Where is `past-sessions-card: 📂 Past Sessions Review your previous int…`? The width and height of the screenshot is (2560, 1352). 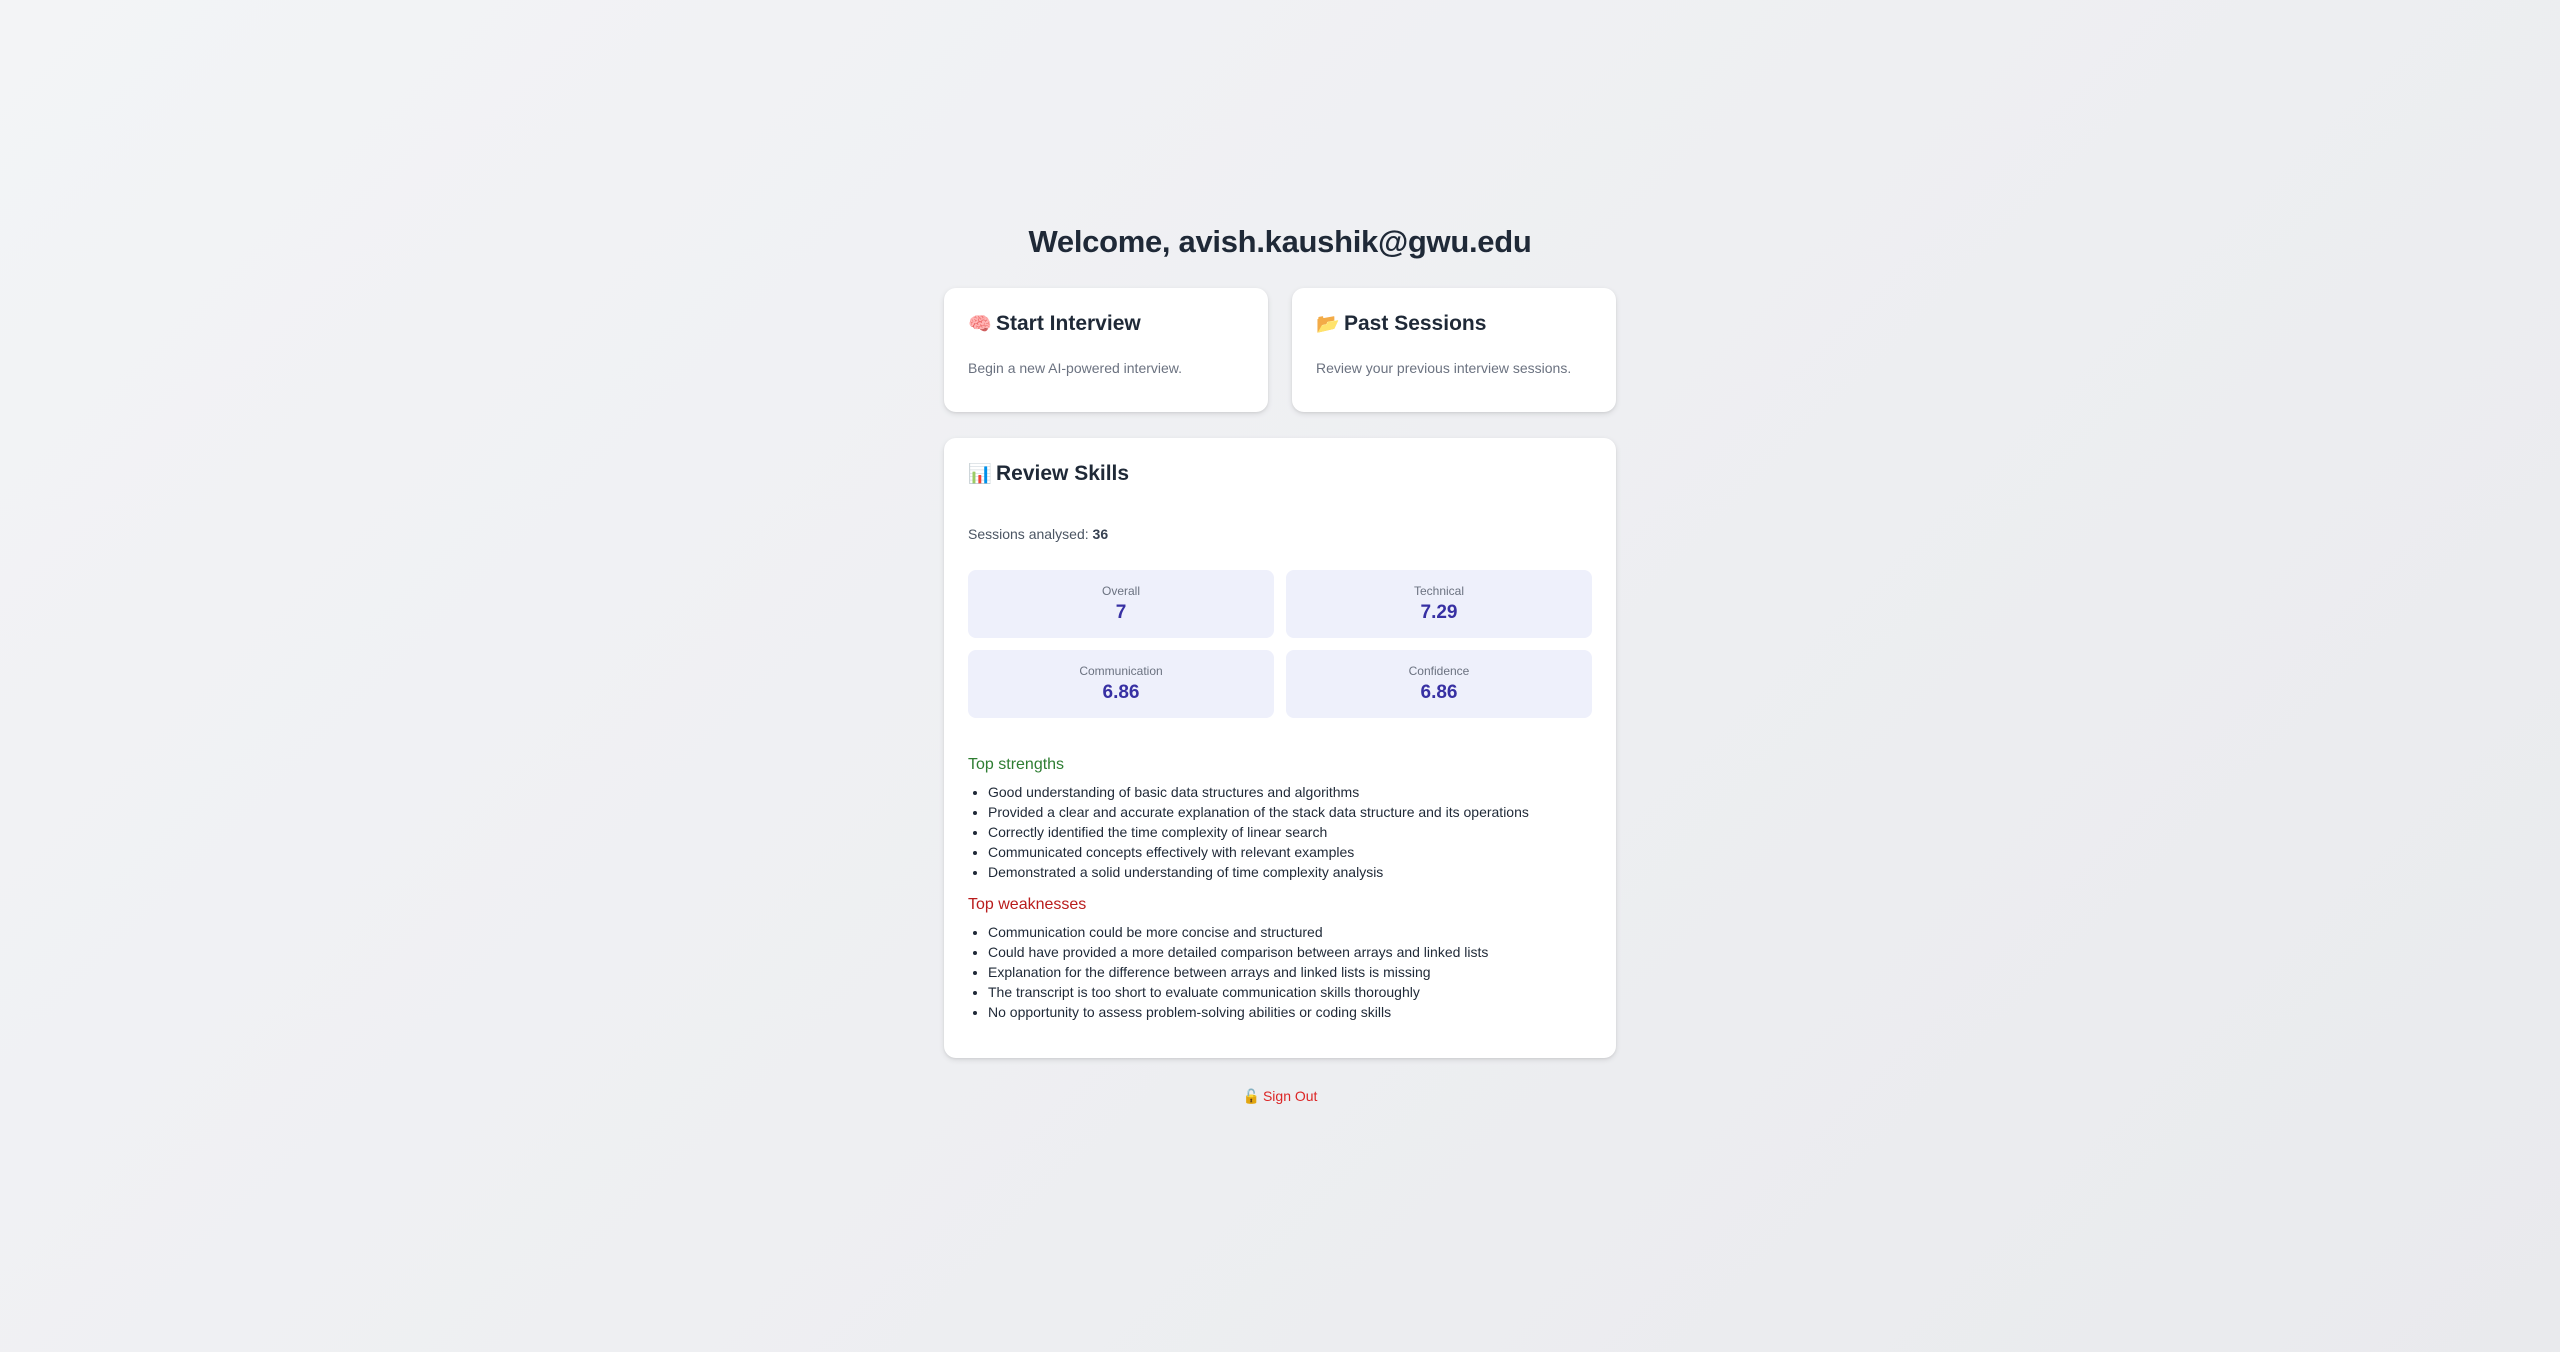 past-sessions-card: 📂 Past Sessions Review your previous int… is located at coordinates (1454, 350).